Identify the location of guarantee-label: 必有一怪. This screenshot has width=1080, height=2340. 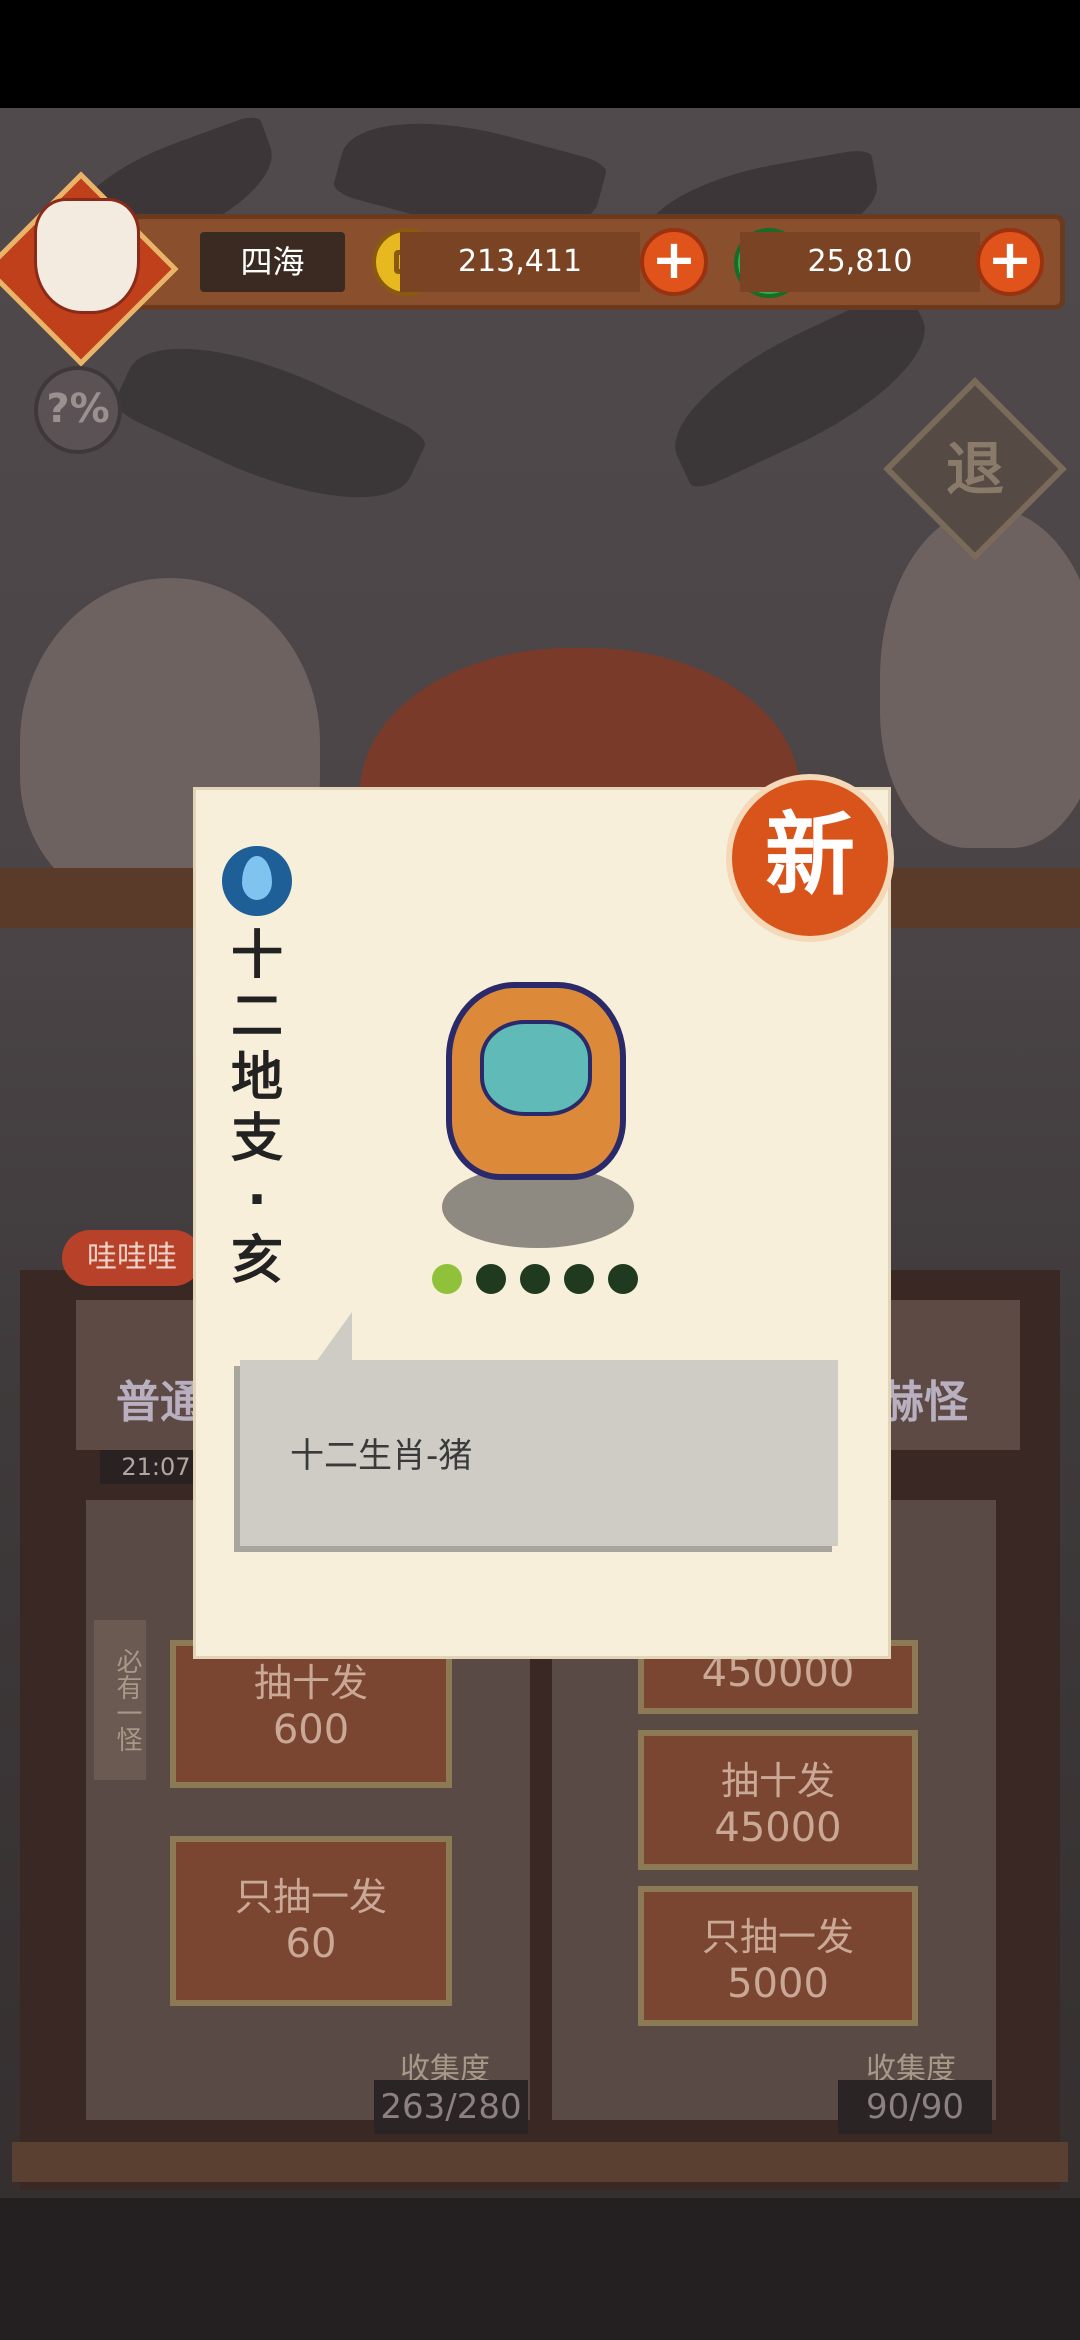
(120, 1700).